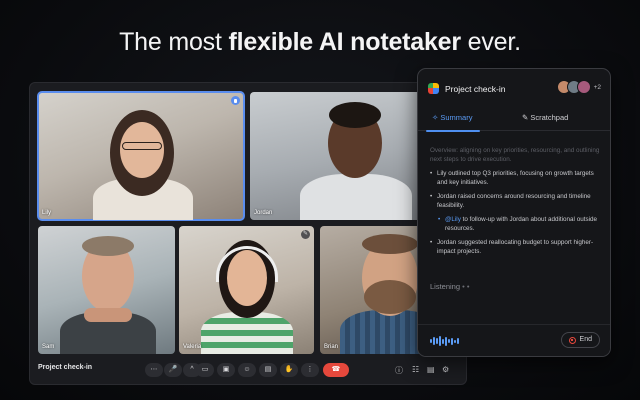  Describe the element at coordinates (475, 88) in the screenshot. I see `panel-title: Project check-in` at that location.